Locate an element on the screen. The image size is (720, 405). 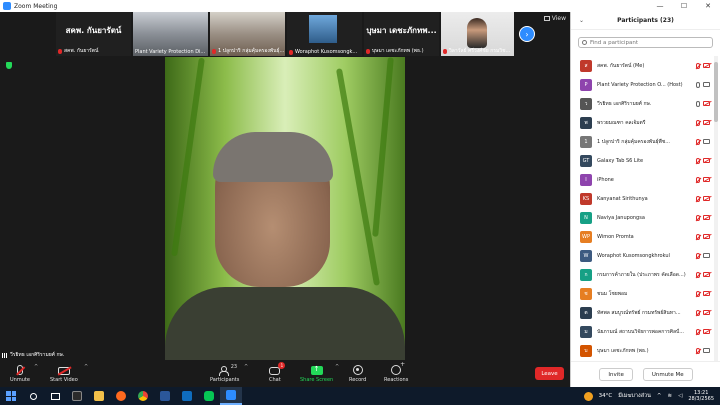
encryption-shield-icon is located at coordinates (9, 65).